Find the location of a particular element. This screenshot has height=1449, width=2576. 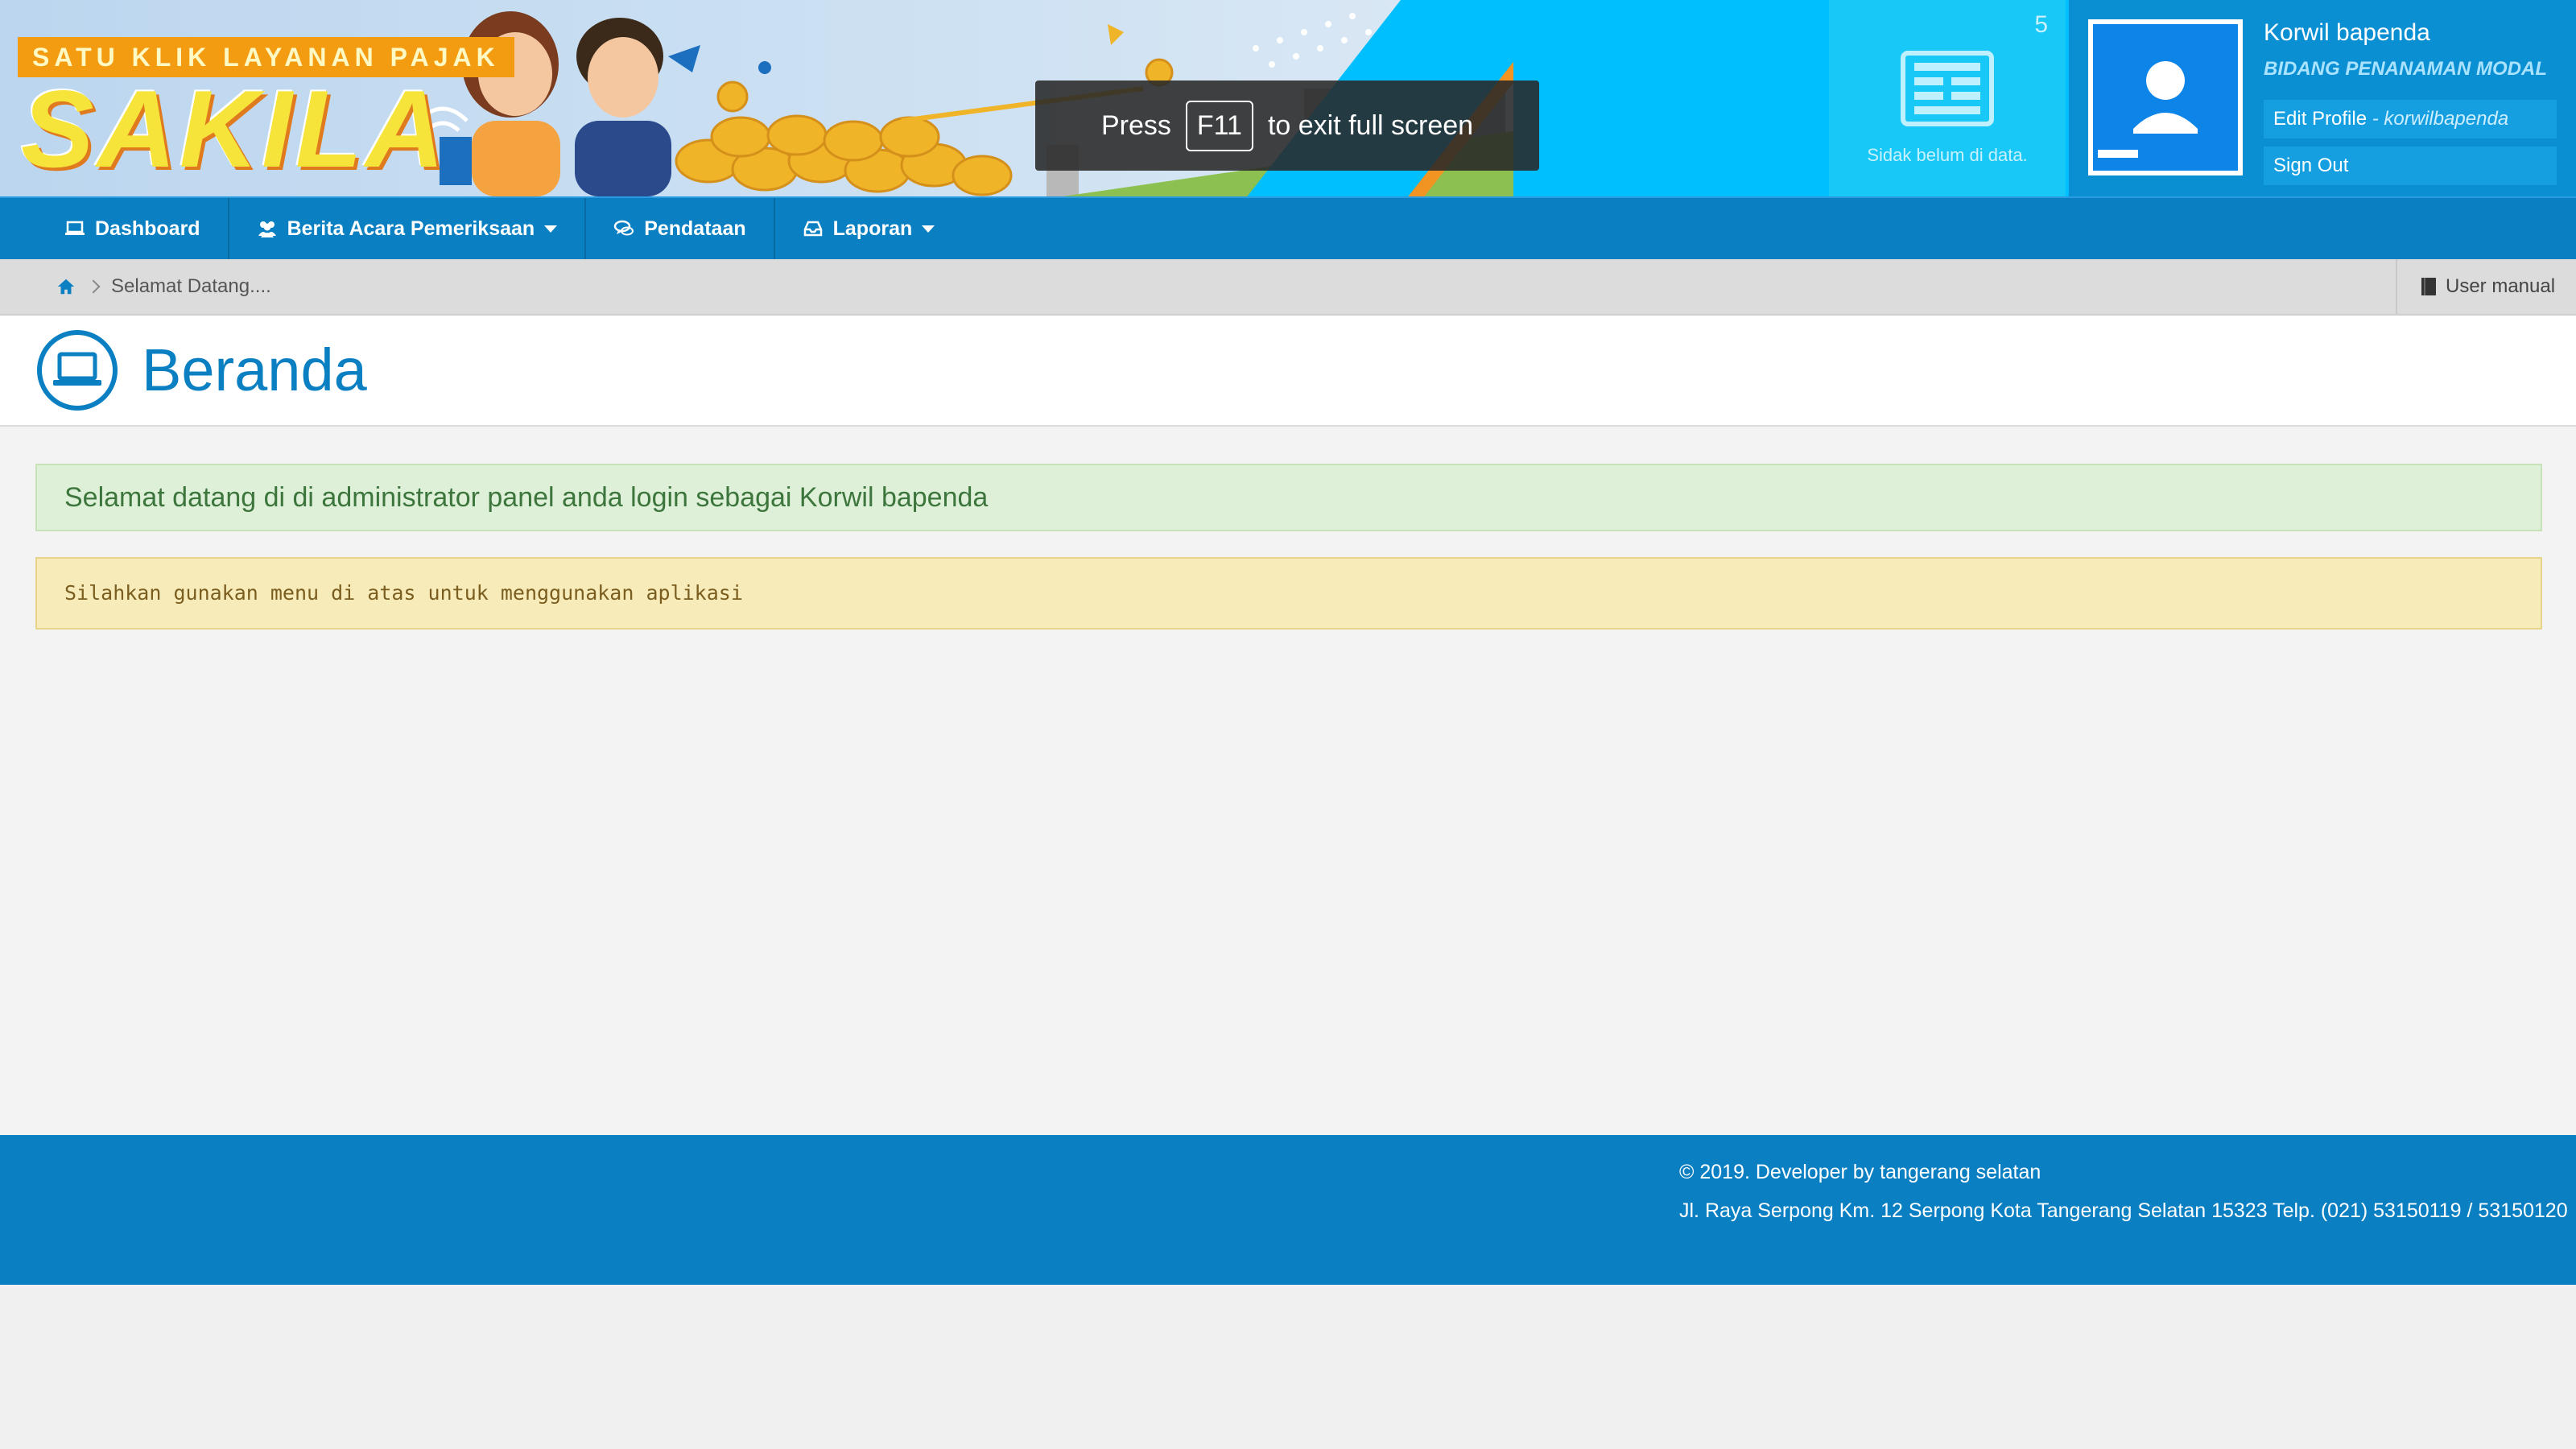

edit-profile-link: Edit Profile - korwilbapenda is located at coordinates (2410, 119).